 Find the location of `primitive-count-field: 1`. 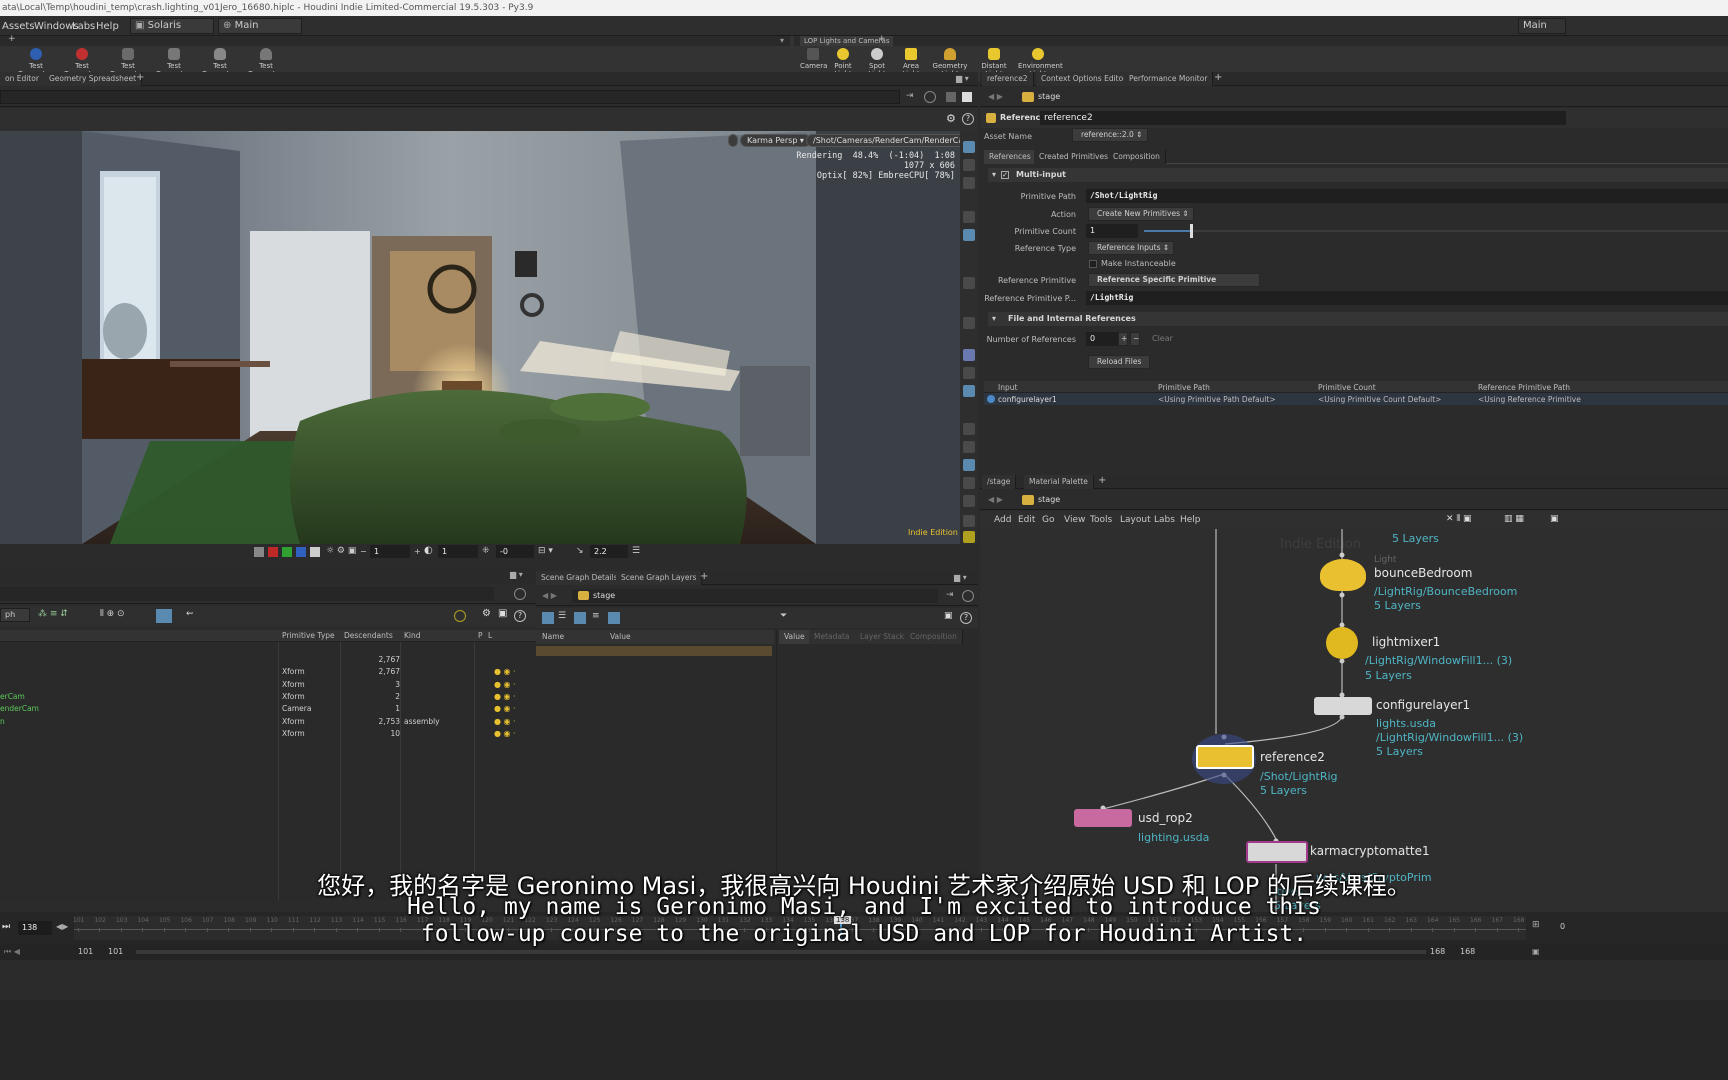

primitive-count-field: 1 is located at coordinates (1112, 231).